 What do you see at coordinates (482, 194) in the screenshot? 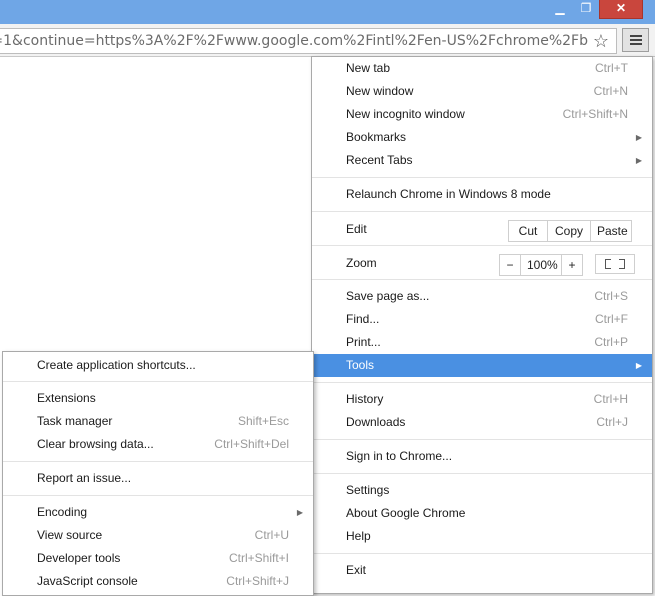
I see `menu-item-relaunch: Relaunch Chrome in Windows 8 mode` at bounding box center [482, 194].